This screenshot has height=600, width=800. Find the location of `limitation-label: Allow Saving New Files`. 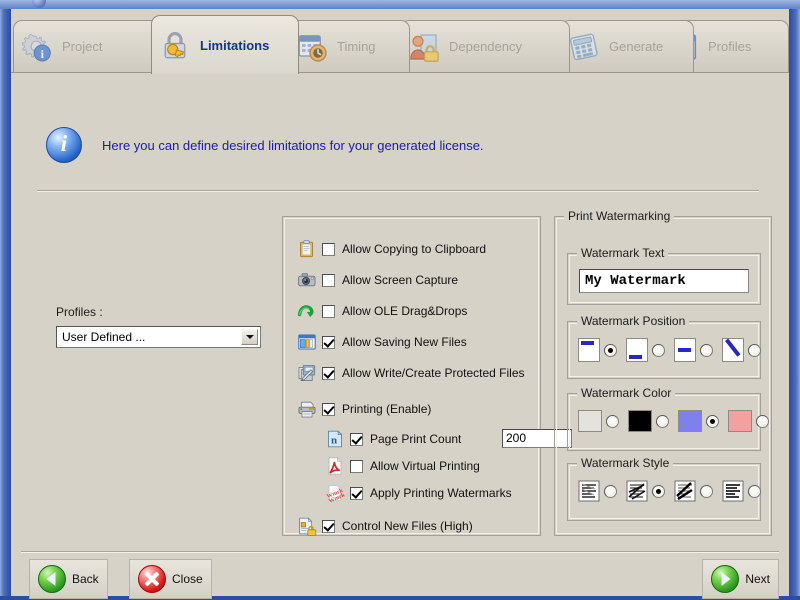

limitation-label: Allow Saving New Files is located at coordinates (404, 342).